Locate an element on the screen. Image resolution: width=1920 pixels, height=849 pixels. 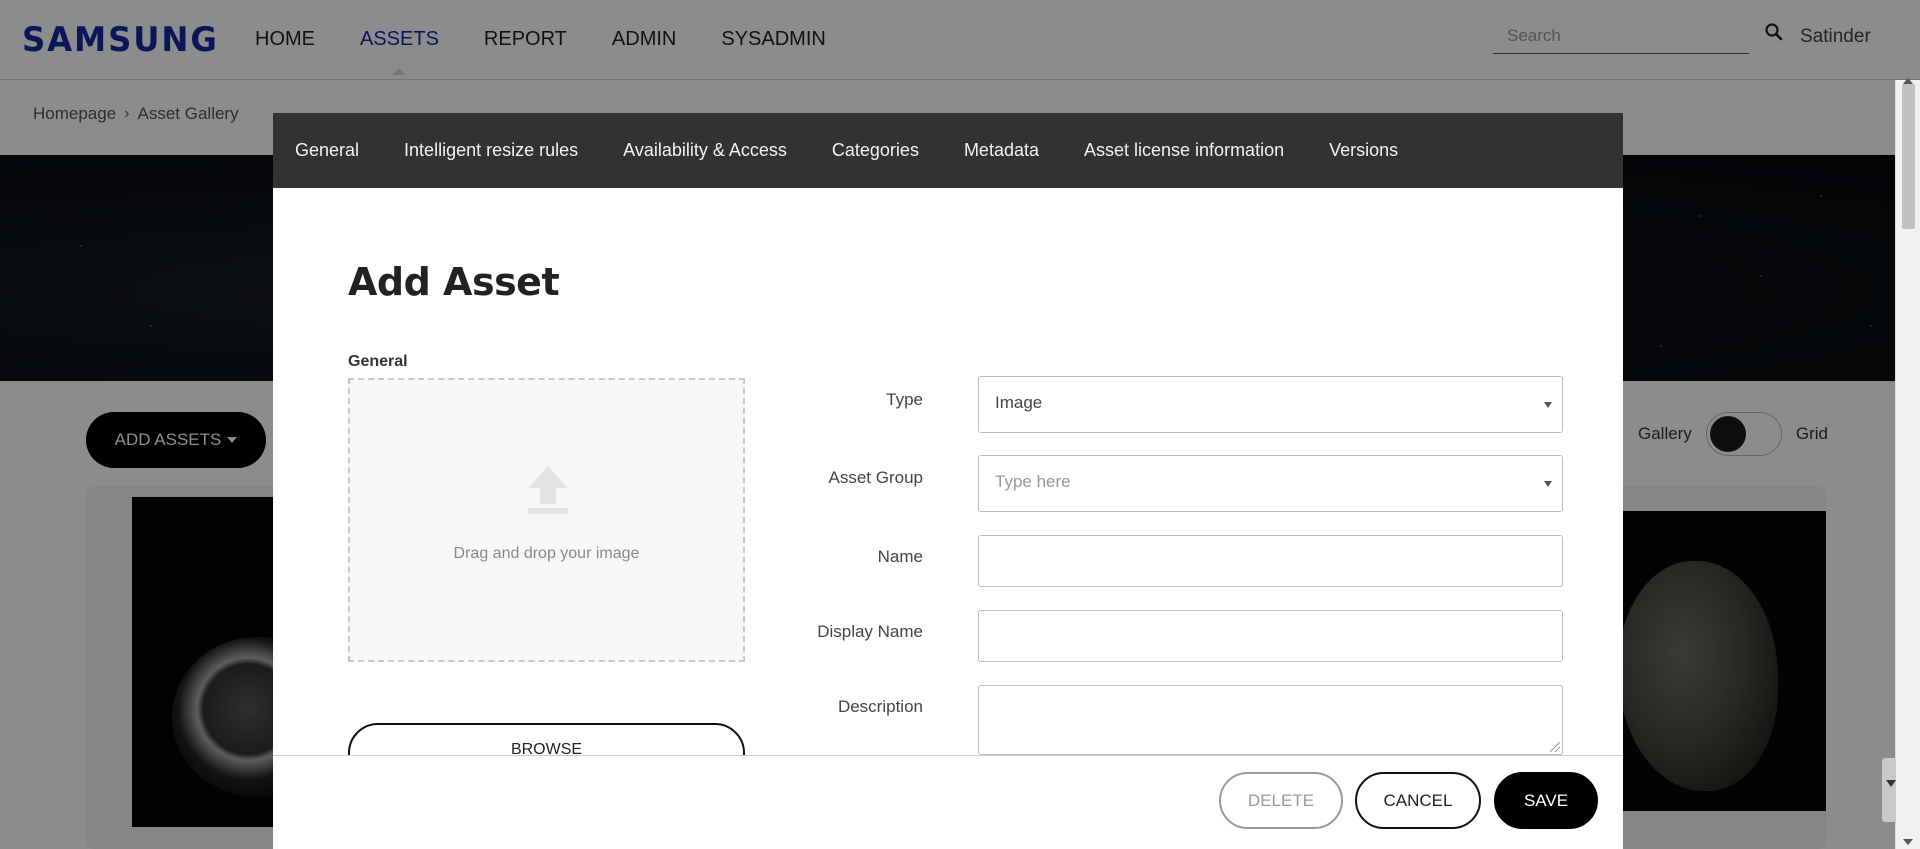
image-dropzone: Drag and drop your image is located at coordinates (546, 520).